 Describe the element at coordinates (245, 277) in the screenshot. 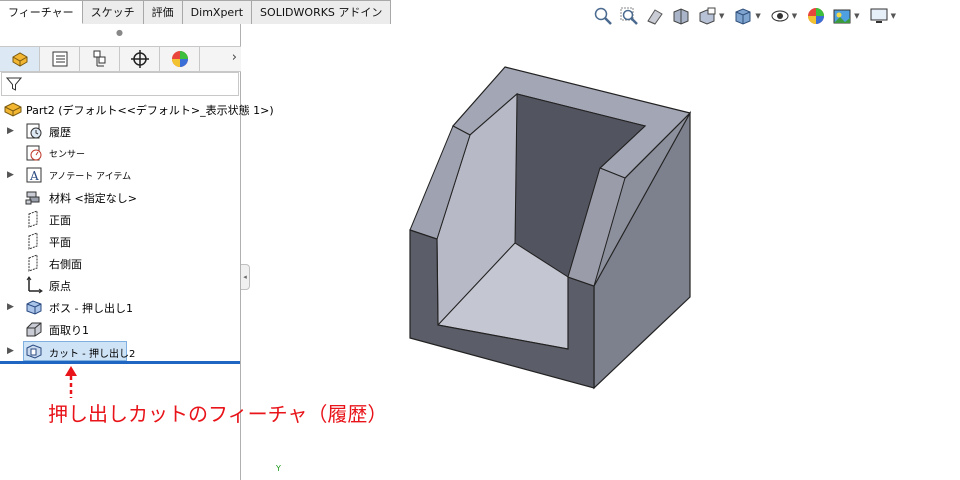

I see `panel-collapse-handle: ◂` at that location.